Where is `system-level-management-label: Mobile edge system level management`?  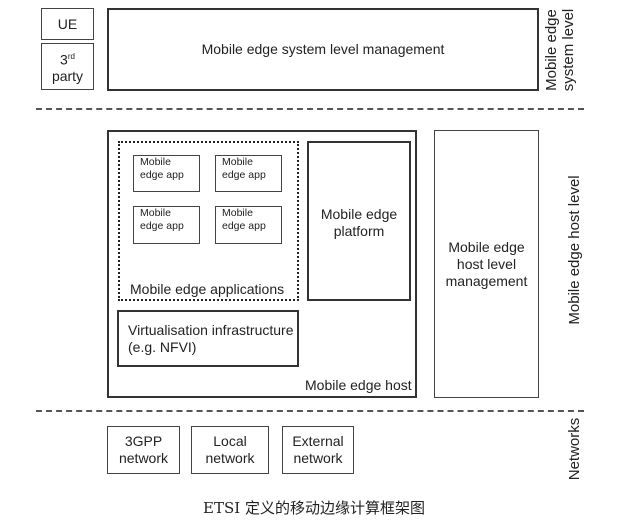 system-level-management-label: Mobile edge system level management is located at coordinates (323, 49).